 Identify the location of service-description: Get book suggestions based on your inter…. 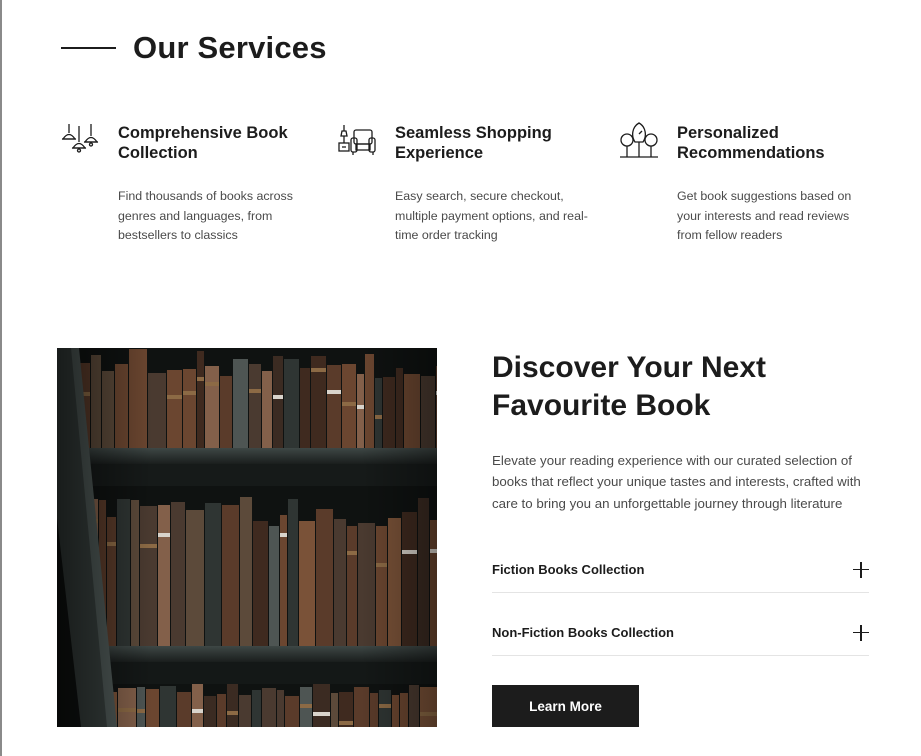
(764, 215).